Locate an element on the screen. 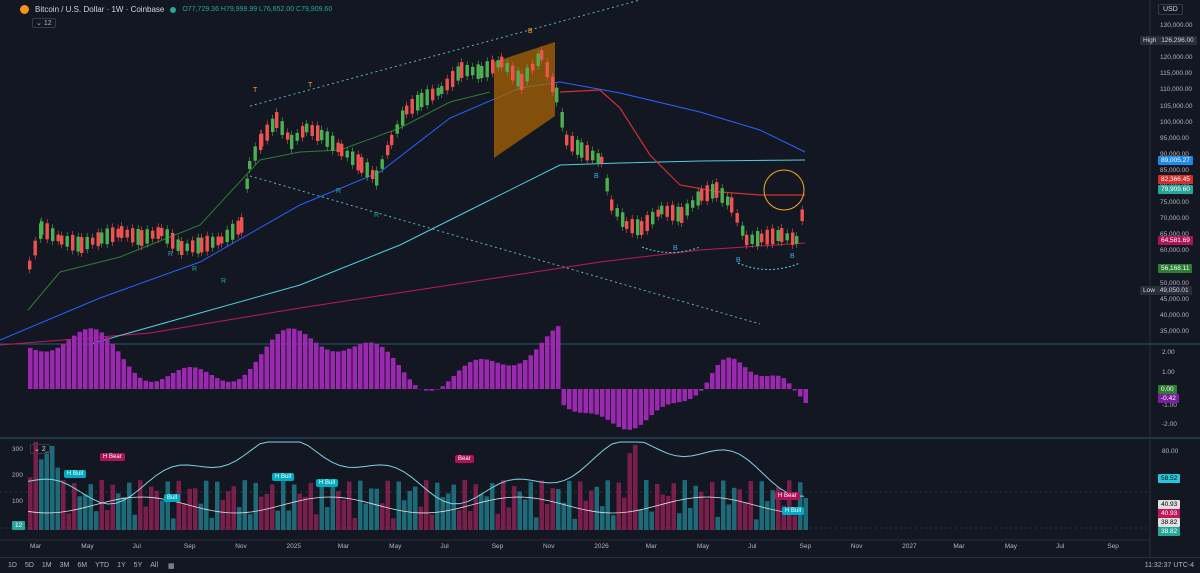  range-5y: 5Y is located at coordinates (138, 565).